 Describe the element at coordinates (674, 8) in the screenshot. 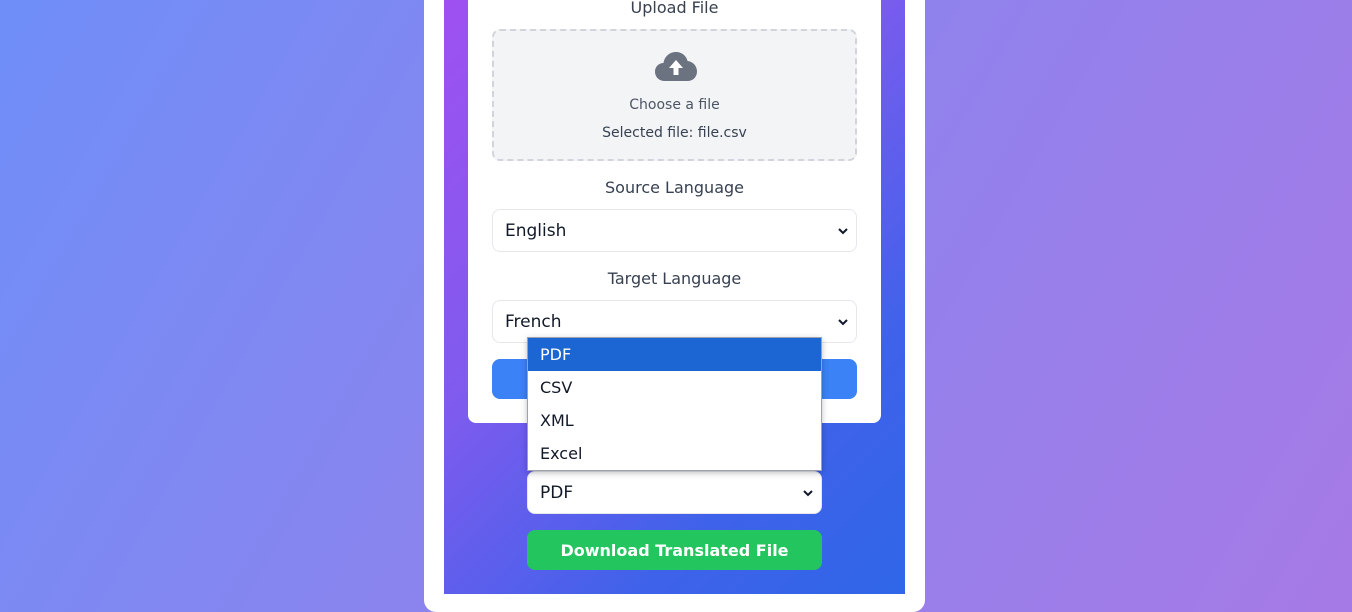

I see `upload-file-label: Upload File` at that location.